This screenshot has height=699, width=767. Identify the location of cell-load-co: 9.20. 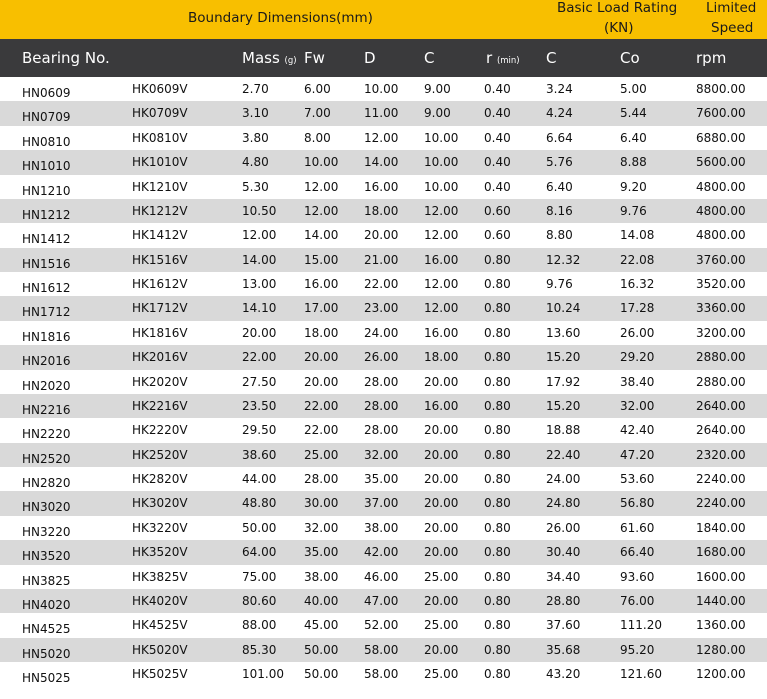
(633, 186).